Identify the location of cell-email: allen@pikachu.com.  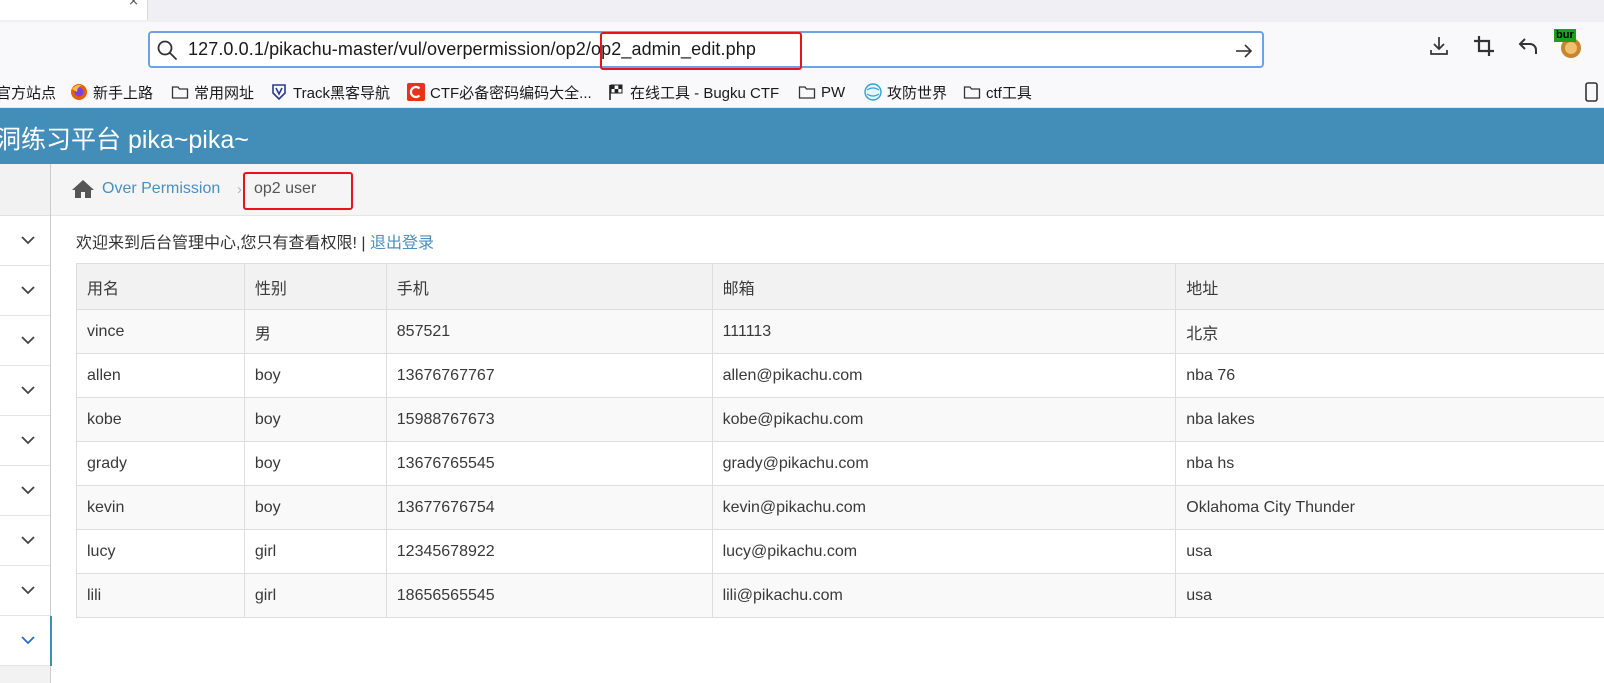
(944, 375).